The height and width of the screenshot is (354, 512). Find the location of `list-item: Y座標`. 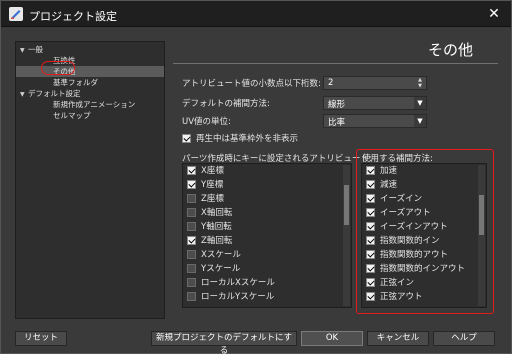

list-item: Y座標 is located at coordinates (205, 185).